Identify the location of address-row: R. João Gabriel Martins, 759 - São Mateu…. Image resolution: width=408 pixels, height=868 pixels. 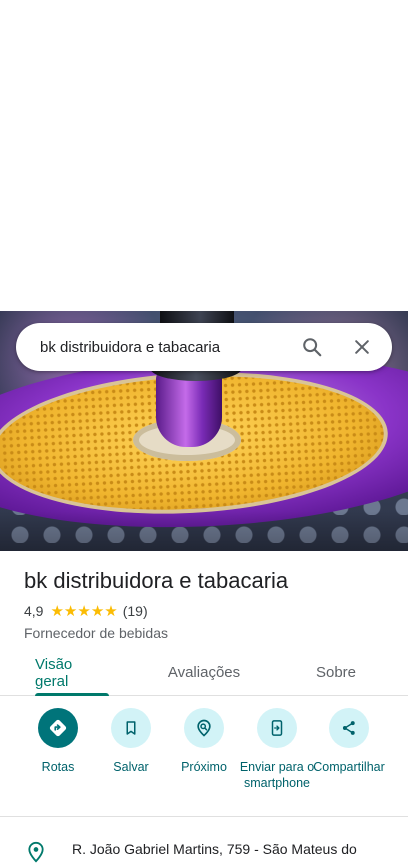
(204, 850).